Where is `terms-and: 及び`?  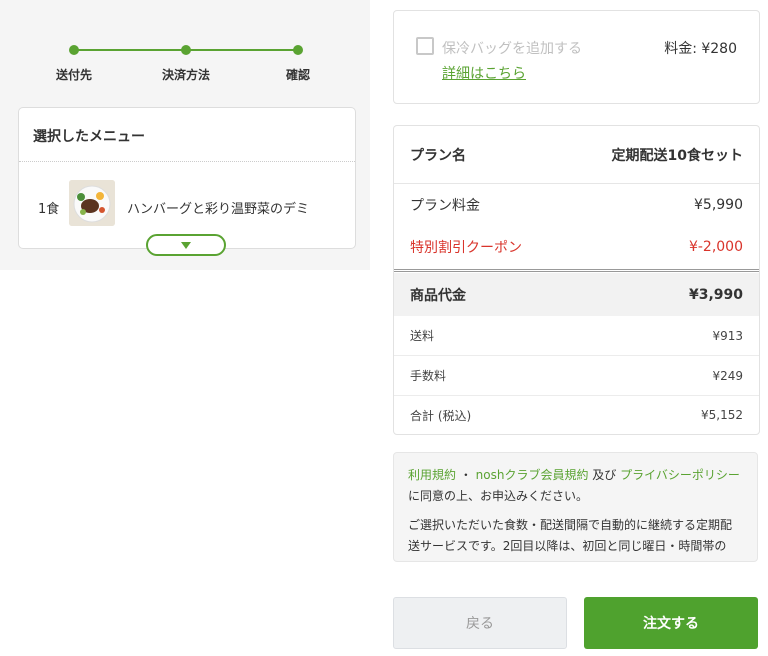
terms-and: 及び is located at coordinates (604, 475).